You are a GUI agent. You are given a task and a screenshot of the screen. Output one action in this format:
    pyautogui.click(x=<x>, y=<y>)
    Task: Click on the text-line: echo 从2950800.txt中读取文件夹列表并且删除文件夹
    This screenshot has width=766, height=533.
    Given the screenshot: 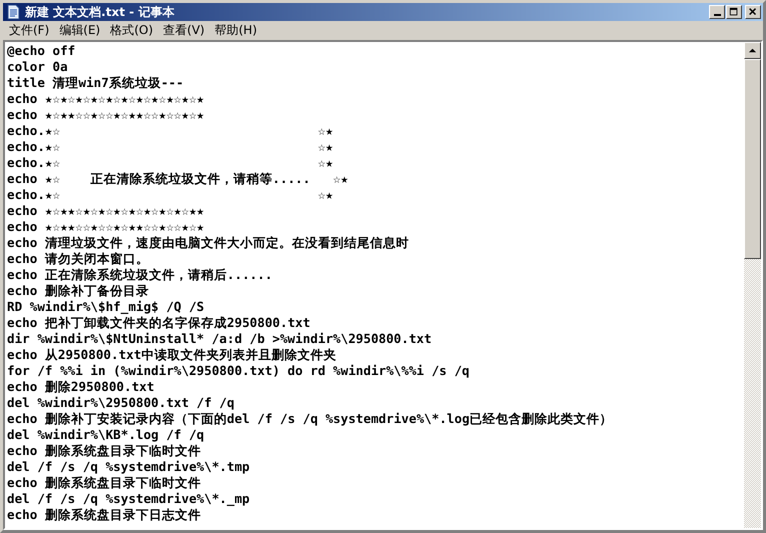 What is the action you would take?
    pyautogui.click(x=172, y=355)
    